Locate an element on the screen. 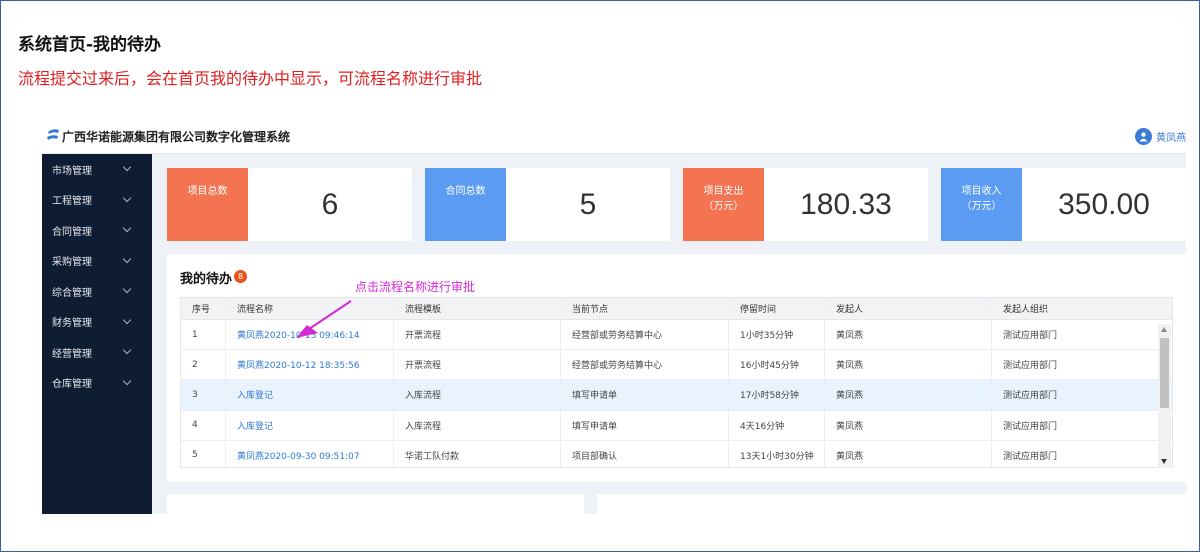 Image resolution: width=1200 pixels, height=552 pixels. stay-time: 16小时45分钟 is located at coordinates (777, 365).